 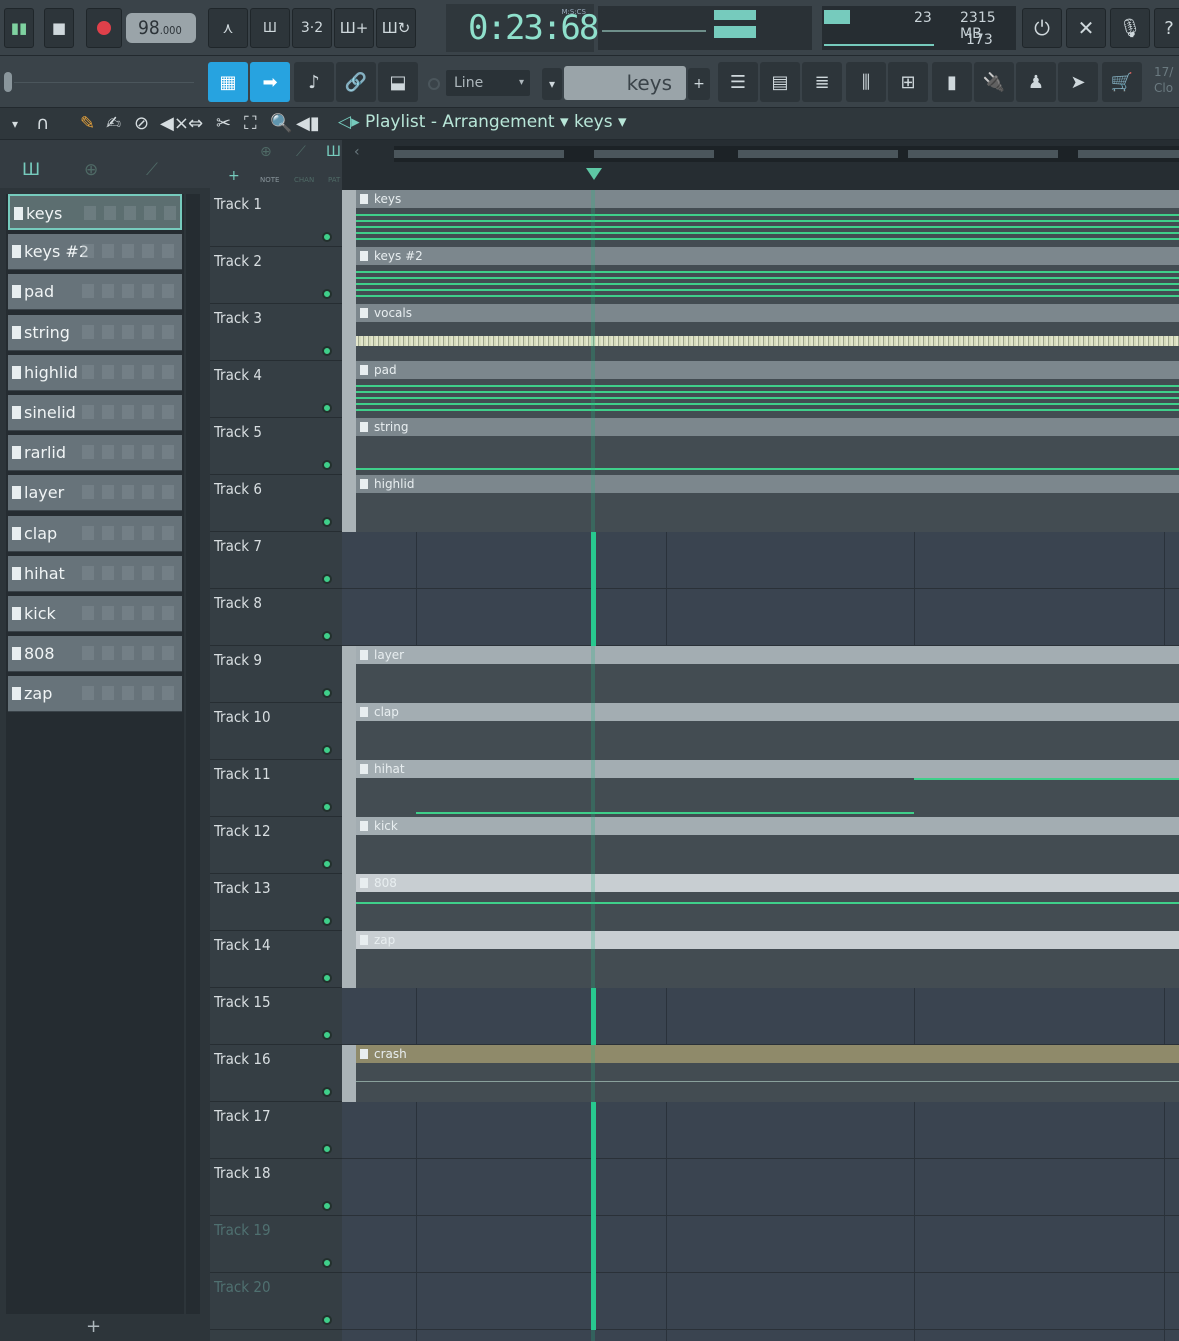 I want to click on help-icon: ?, so click(x=1166, y=28).